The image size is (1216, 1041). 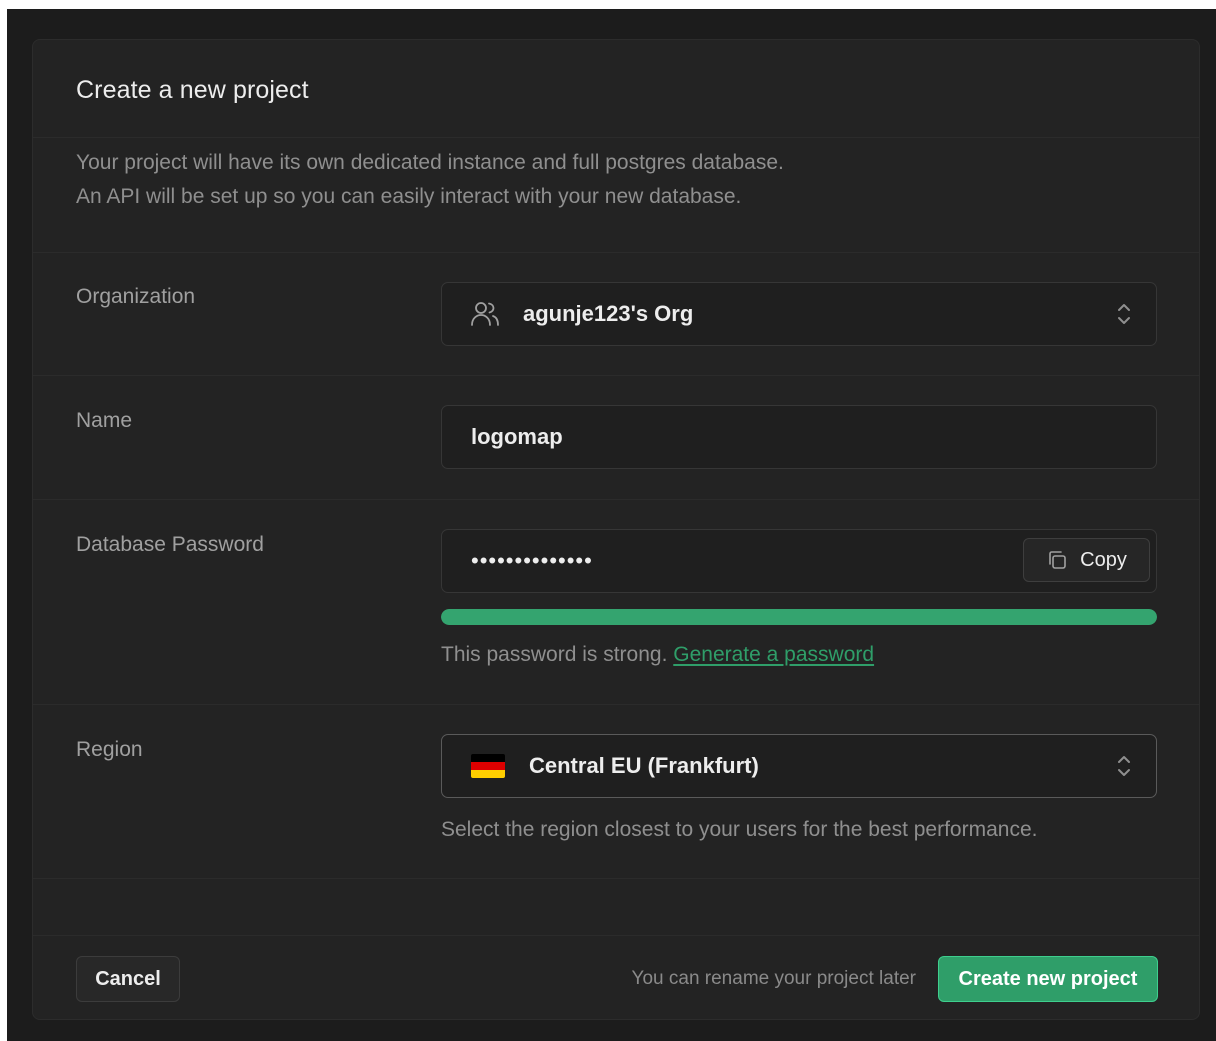 What do you see at coordinates (554, 654) in the screenshot?
I see `password-strength-text: This password is strong.` at bounding box center [554, 654].